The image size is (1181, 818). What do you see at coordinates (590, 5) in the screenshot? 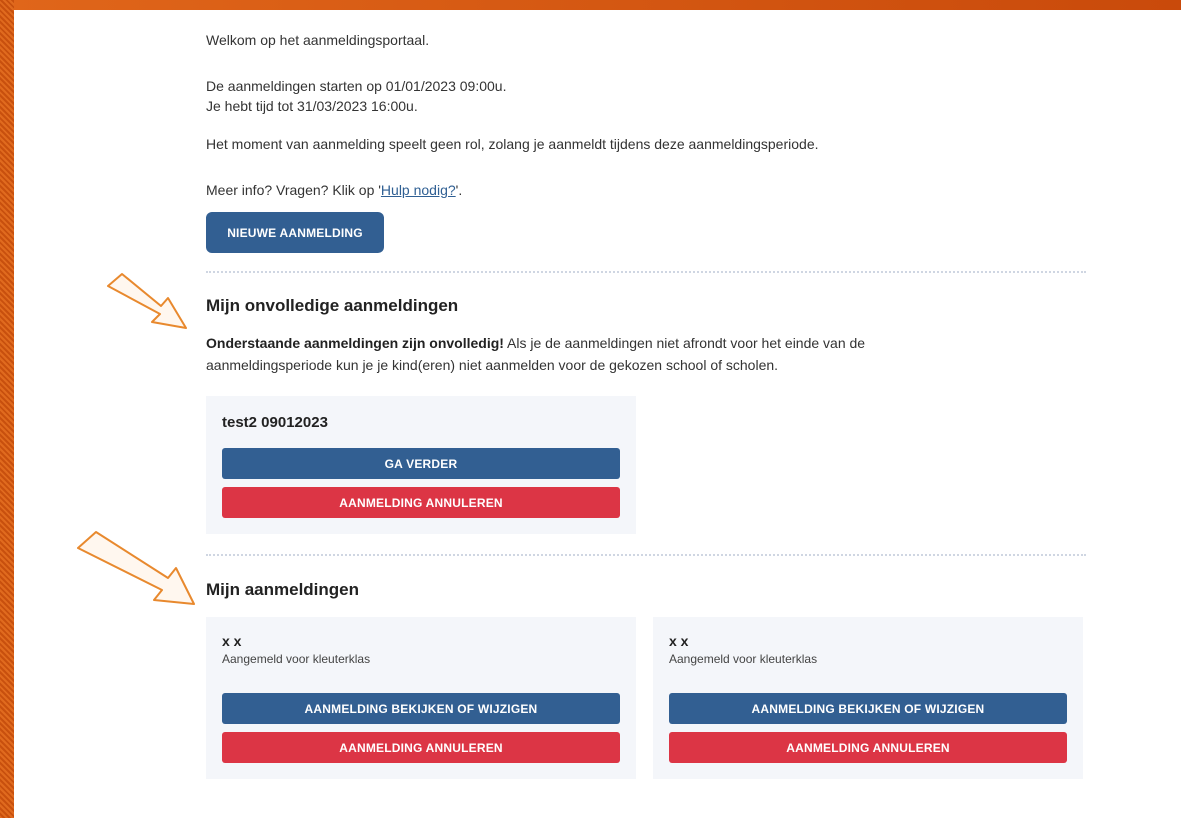
I see `orange-frame-top` at bounding box center [590, 5].